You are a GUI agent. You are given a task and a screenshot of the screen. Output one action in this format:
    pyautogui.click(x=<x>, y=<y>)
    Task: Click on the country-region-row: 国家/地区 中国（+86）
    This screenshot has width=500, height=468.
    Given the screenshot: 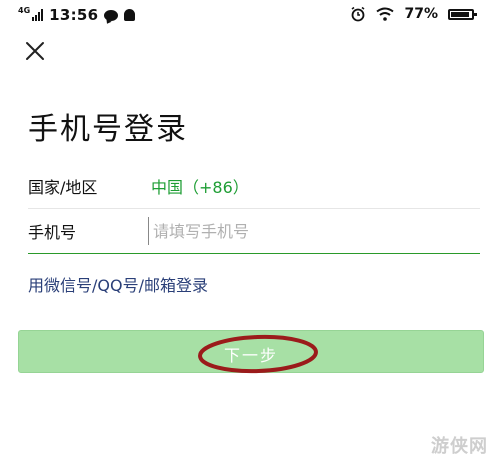 What is the action you would take?
    pyautogui.click(x=254, y=186)
    